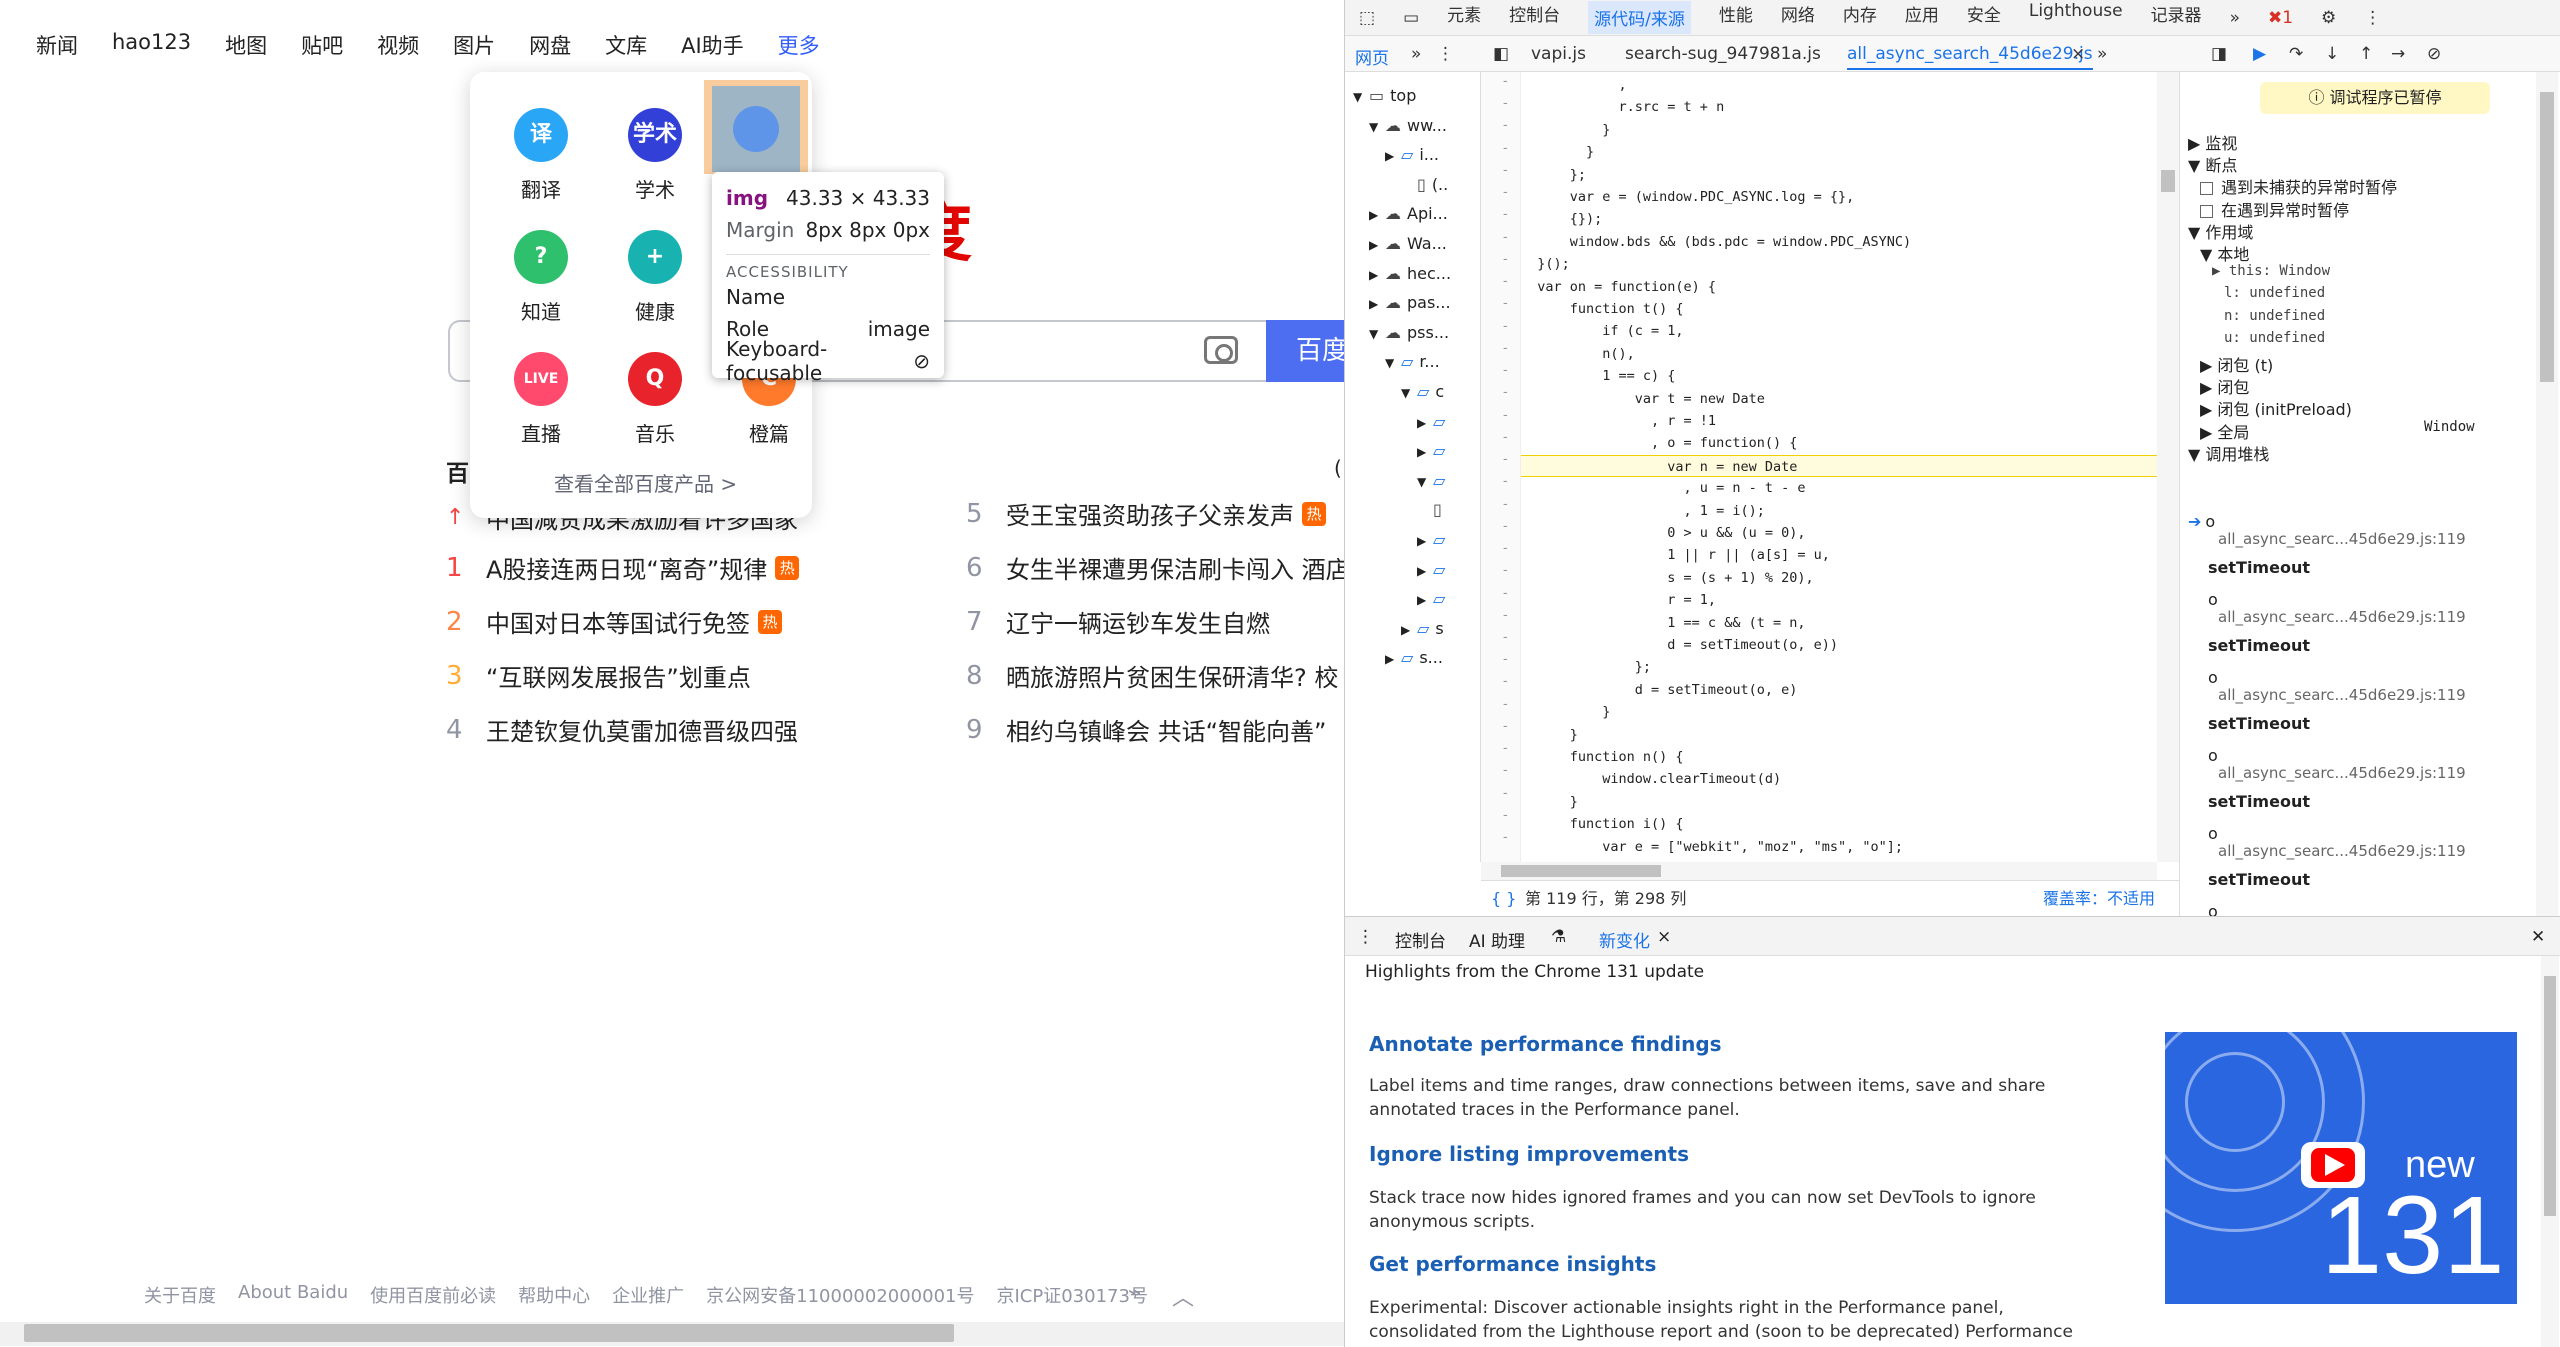  Describe the element at coordinates (1305, 351) in the screenshot. I see `search-button: 百度` at that location.